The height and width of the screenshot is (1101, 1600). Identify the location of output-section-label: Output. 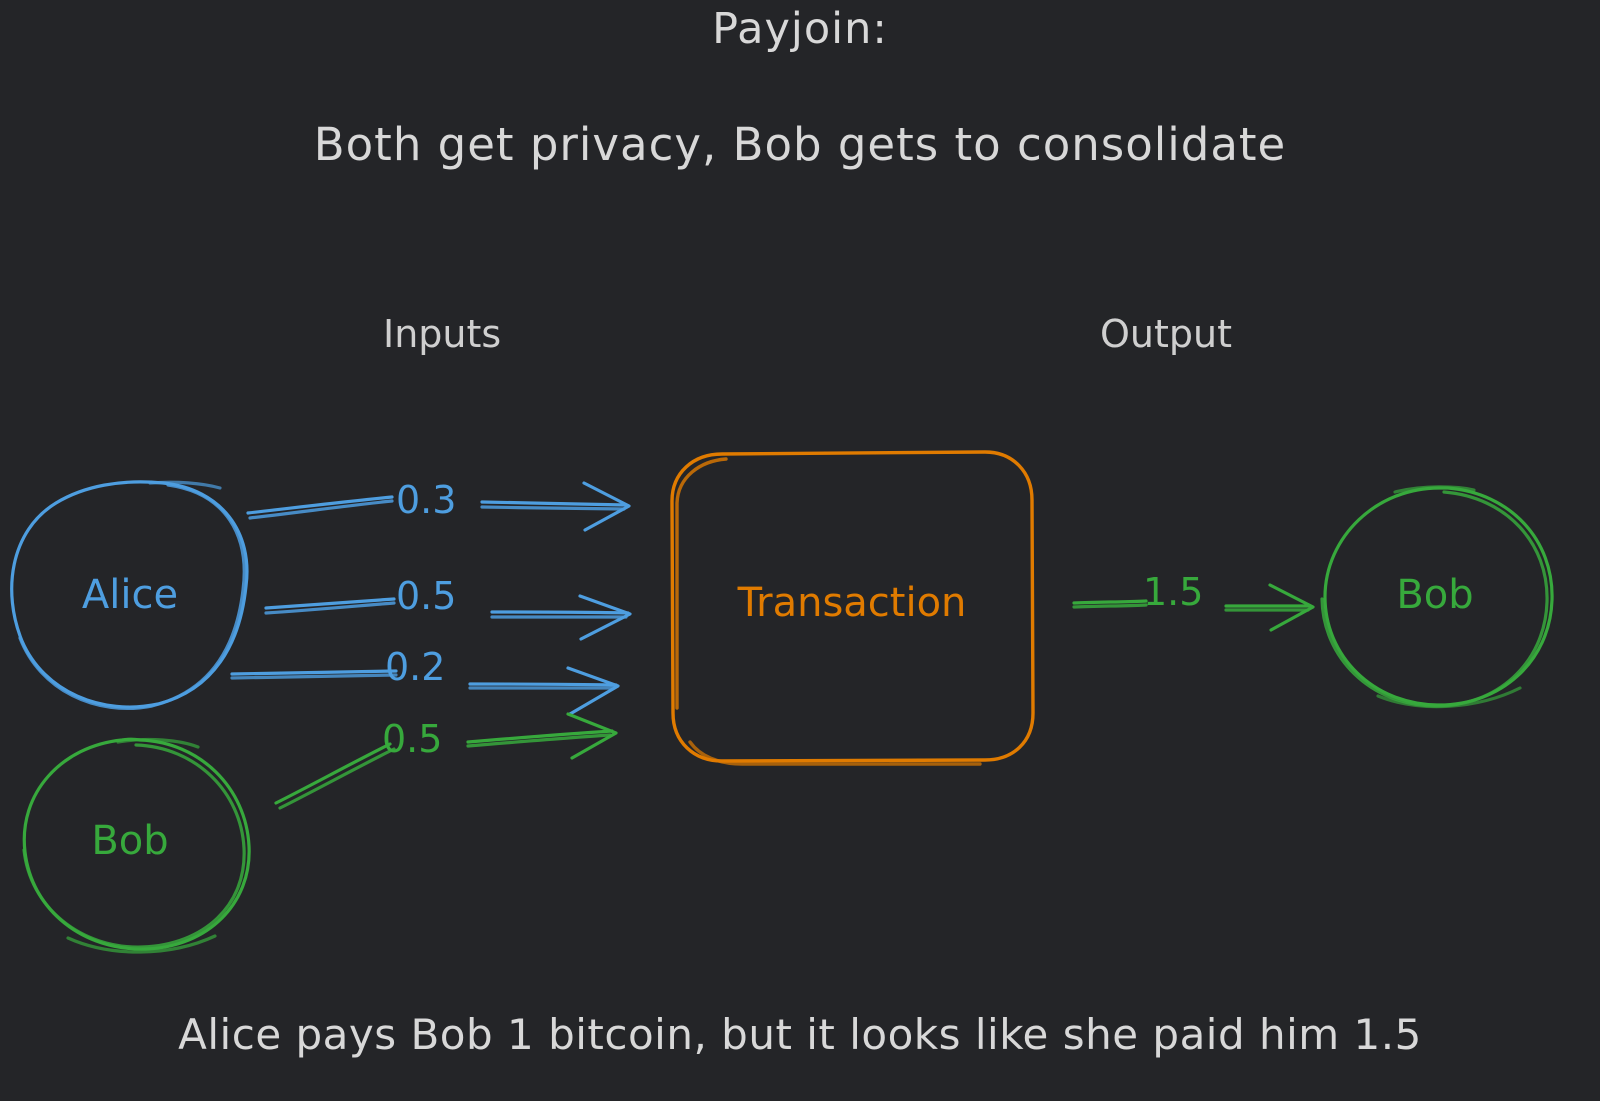
(1166, 334).